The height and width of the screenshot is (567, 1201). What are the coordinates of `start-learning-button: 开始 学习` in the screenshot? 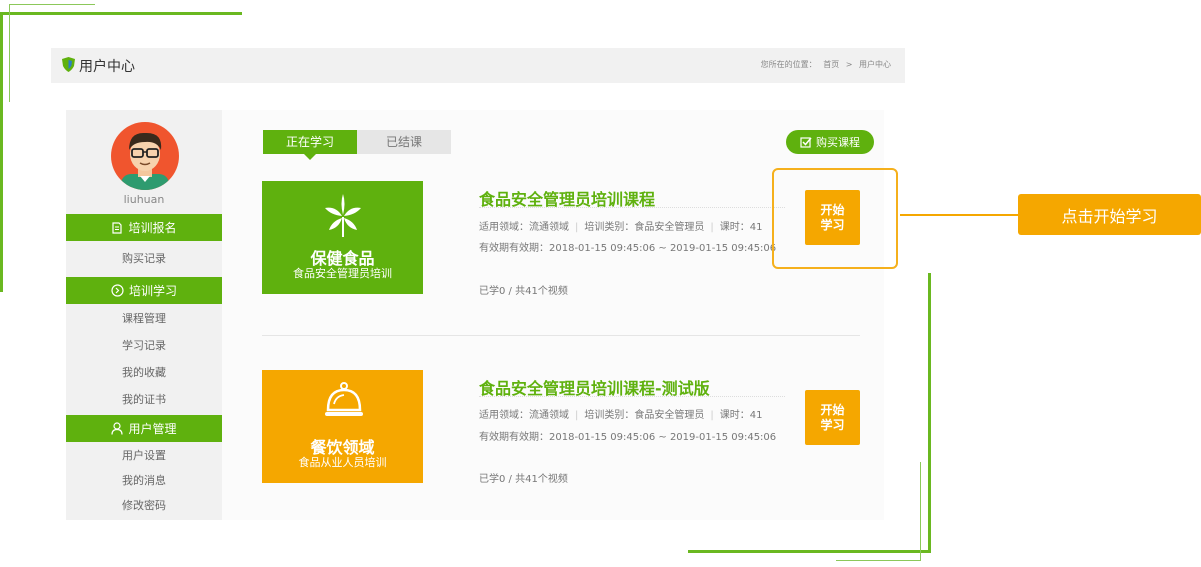 It's located at (832, 417).